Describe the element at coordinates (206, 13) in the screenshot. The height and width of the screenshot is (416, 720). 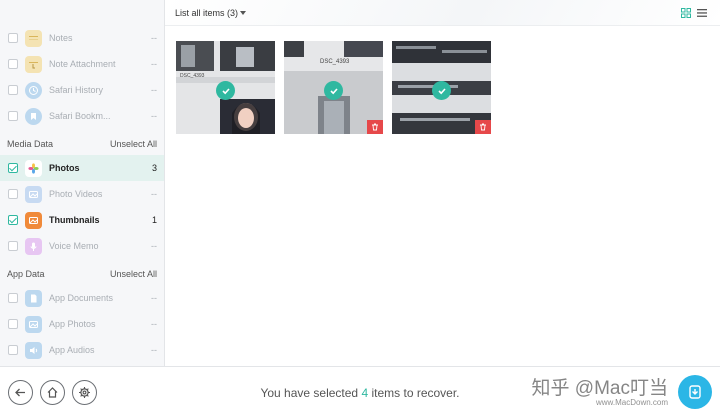
I see `filter-dropdown: List all items (3)` at that location.